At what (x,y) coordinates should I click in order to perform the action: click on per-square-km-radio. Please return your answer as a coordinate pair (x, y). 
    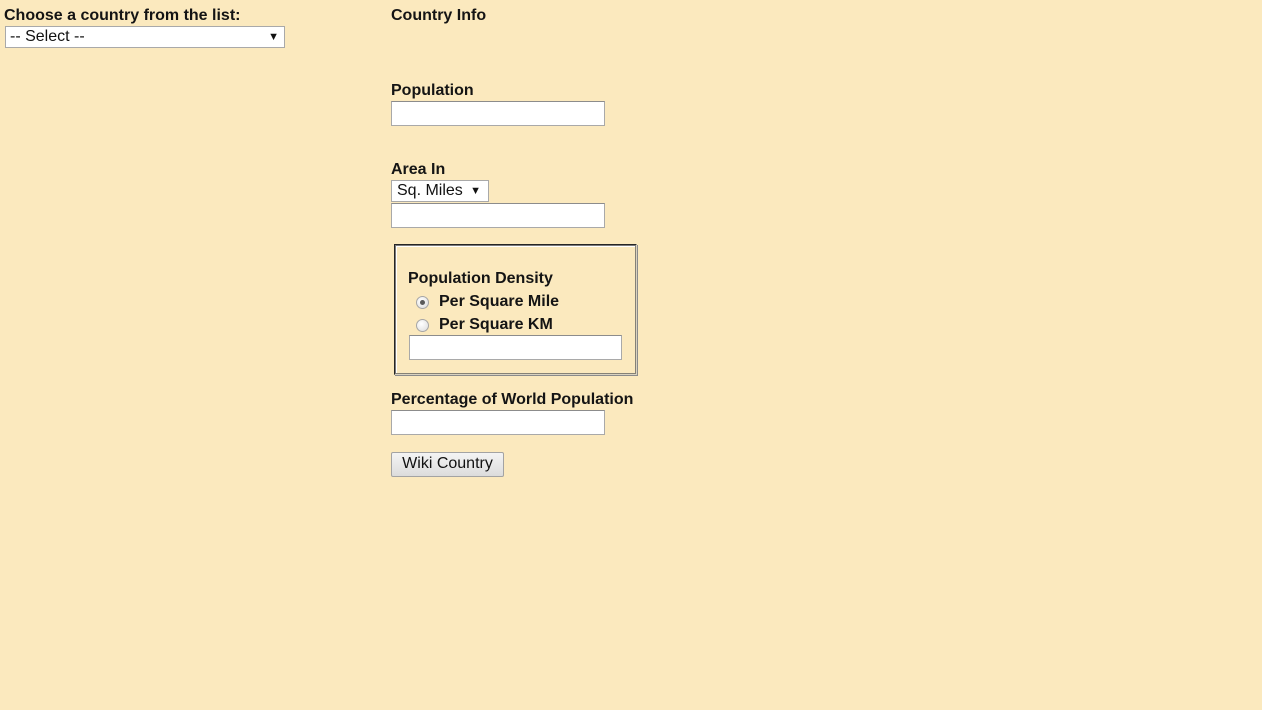
    Looking at the image, I should click on (422, 325).